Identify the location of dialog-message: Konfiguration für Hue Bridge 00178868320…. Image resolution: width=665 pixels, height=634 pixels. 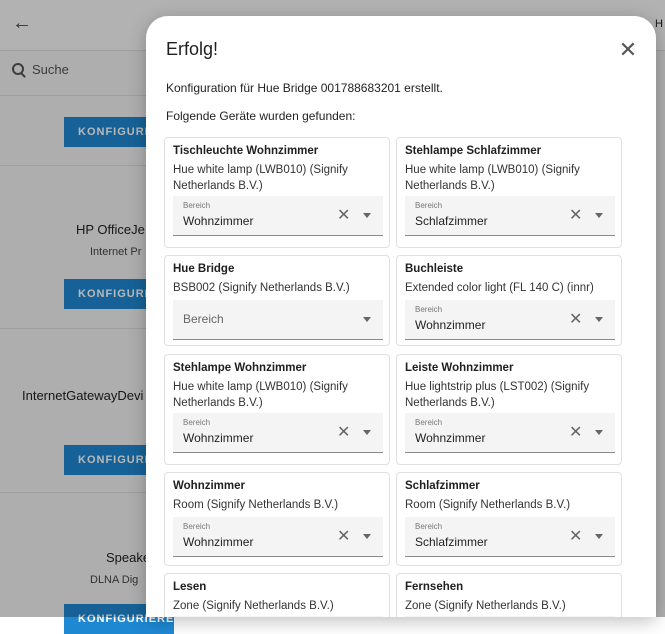
(304, 88).